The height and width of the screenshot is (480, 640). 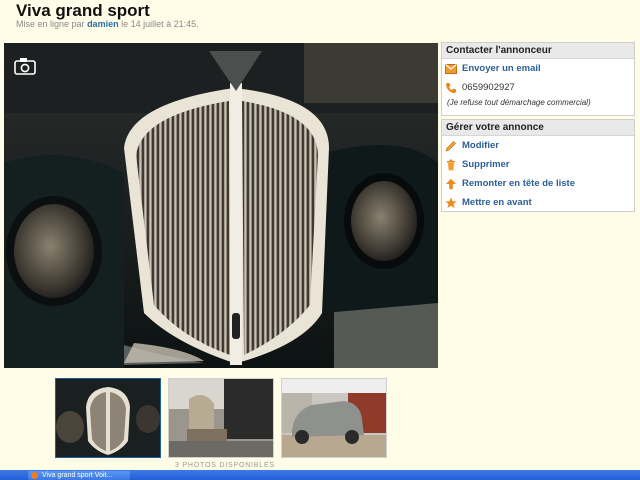 I want to click on pencil-icon, so click(x=451, y=146).